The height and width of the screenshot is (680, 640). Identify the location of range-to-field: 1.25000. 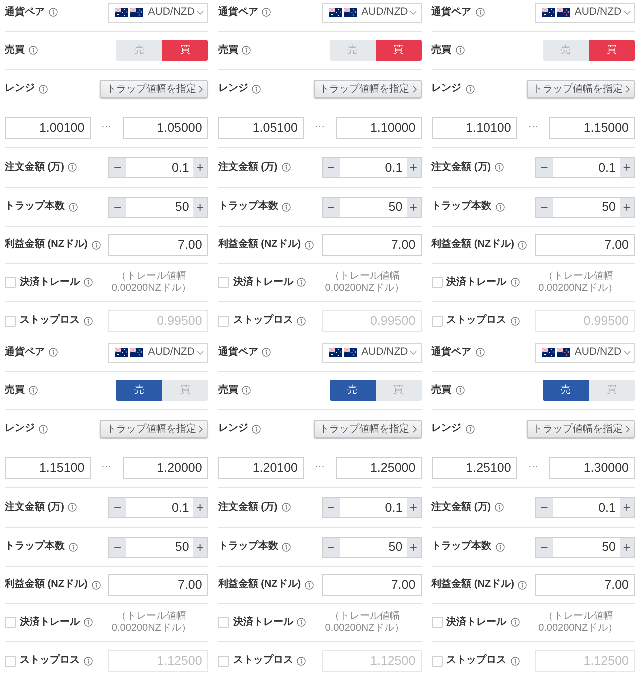
(379, 467).